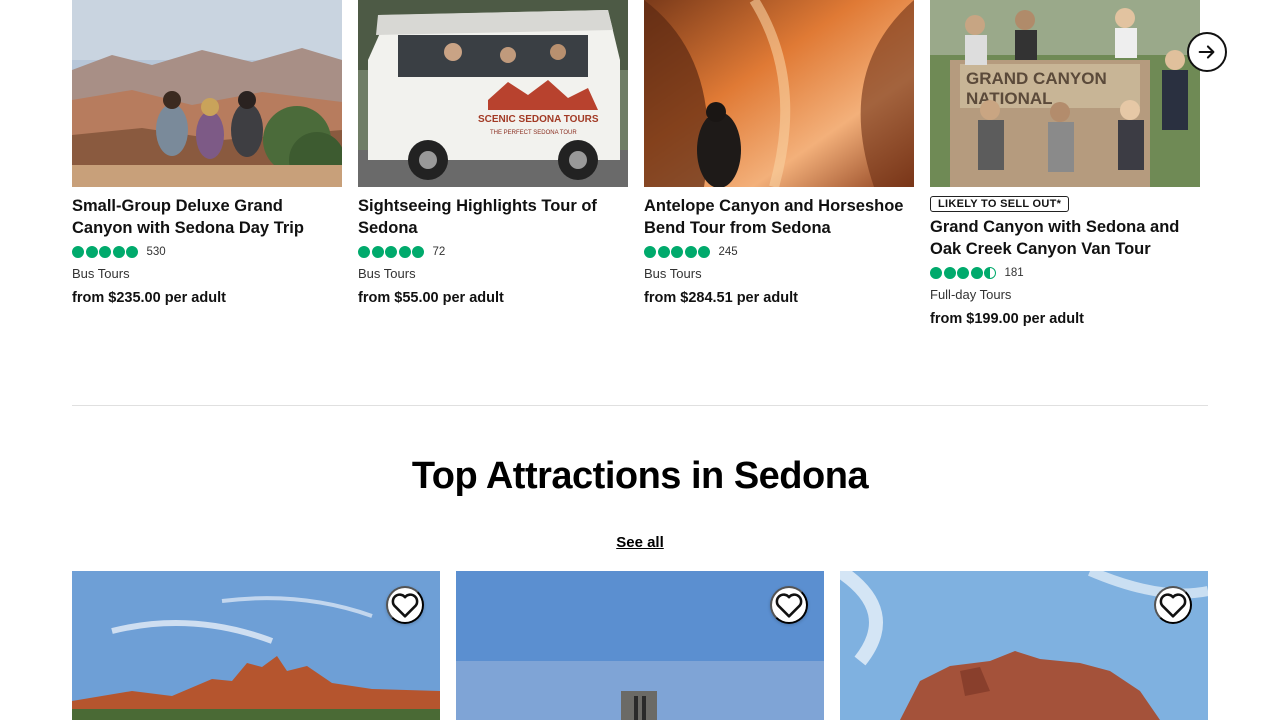  What do you see at coordinates (779, 252) in the screenshot?
I see `rating-bubbles: 245` at bounding box center [779, 252].